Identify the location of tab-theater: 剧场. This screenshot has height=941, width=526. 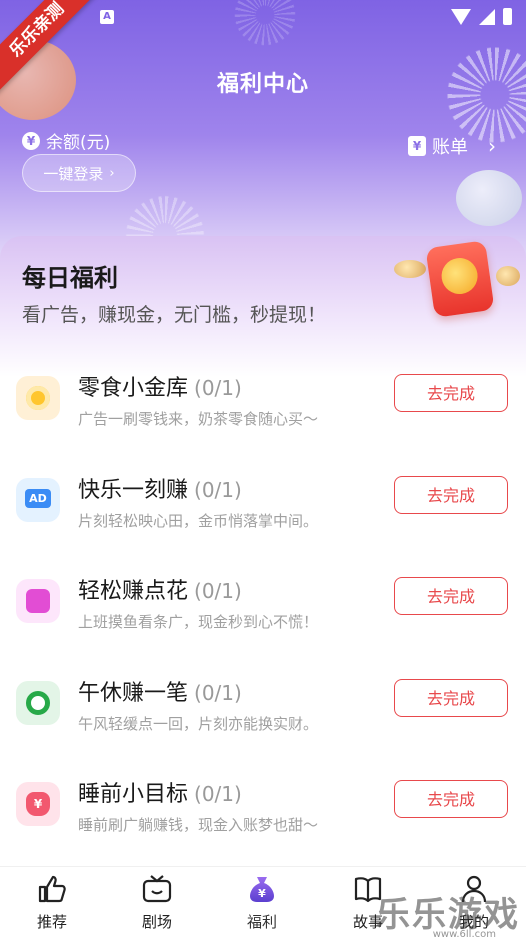
(157, 902).